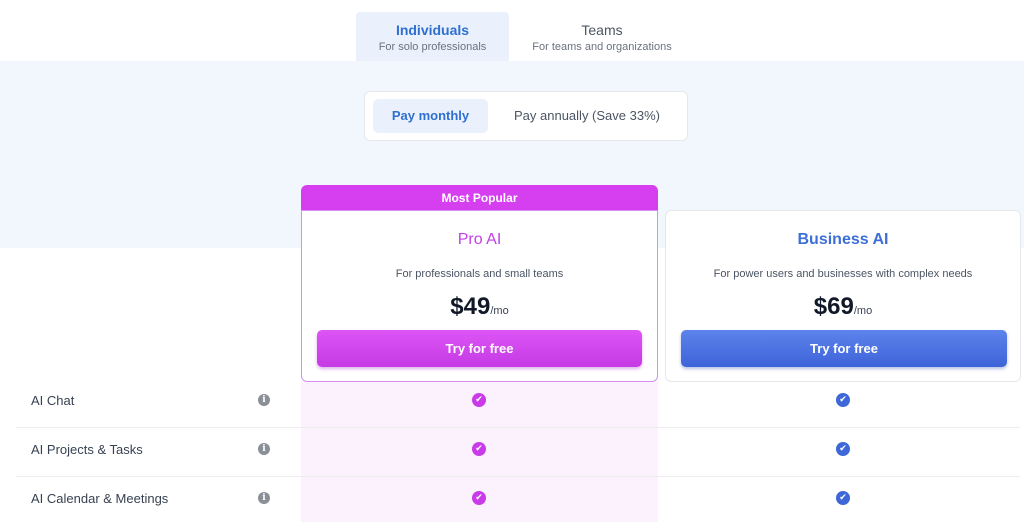 The image size is (1024, 522). What do you see at coordinates (470, 306) in the screenshot?
I see `plan-price: $49` at bounding box center [470, 306].